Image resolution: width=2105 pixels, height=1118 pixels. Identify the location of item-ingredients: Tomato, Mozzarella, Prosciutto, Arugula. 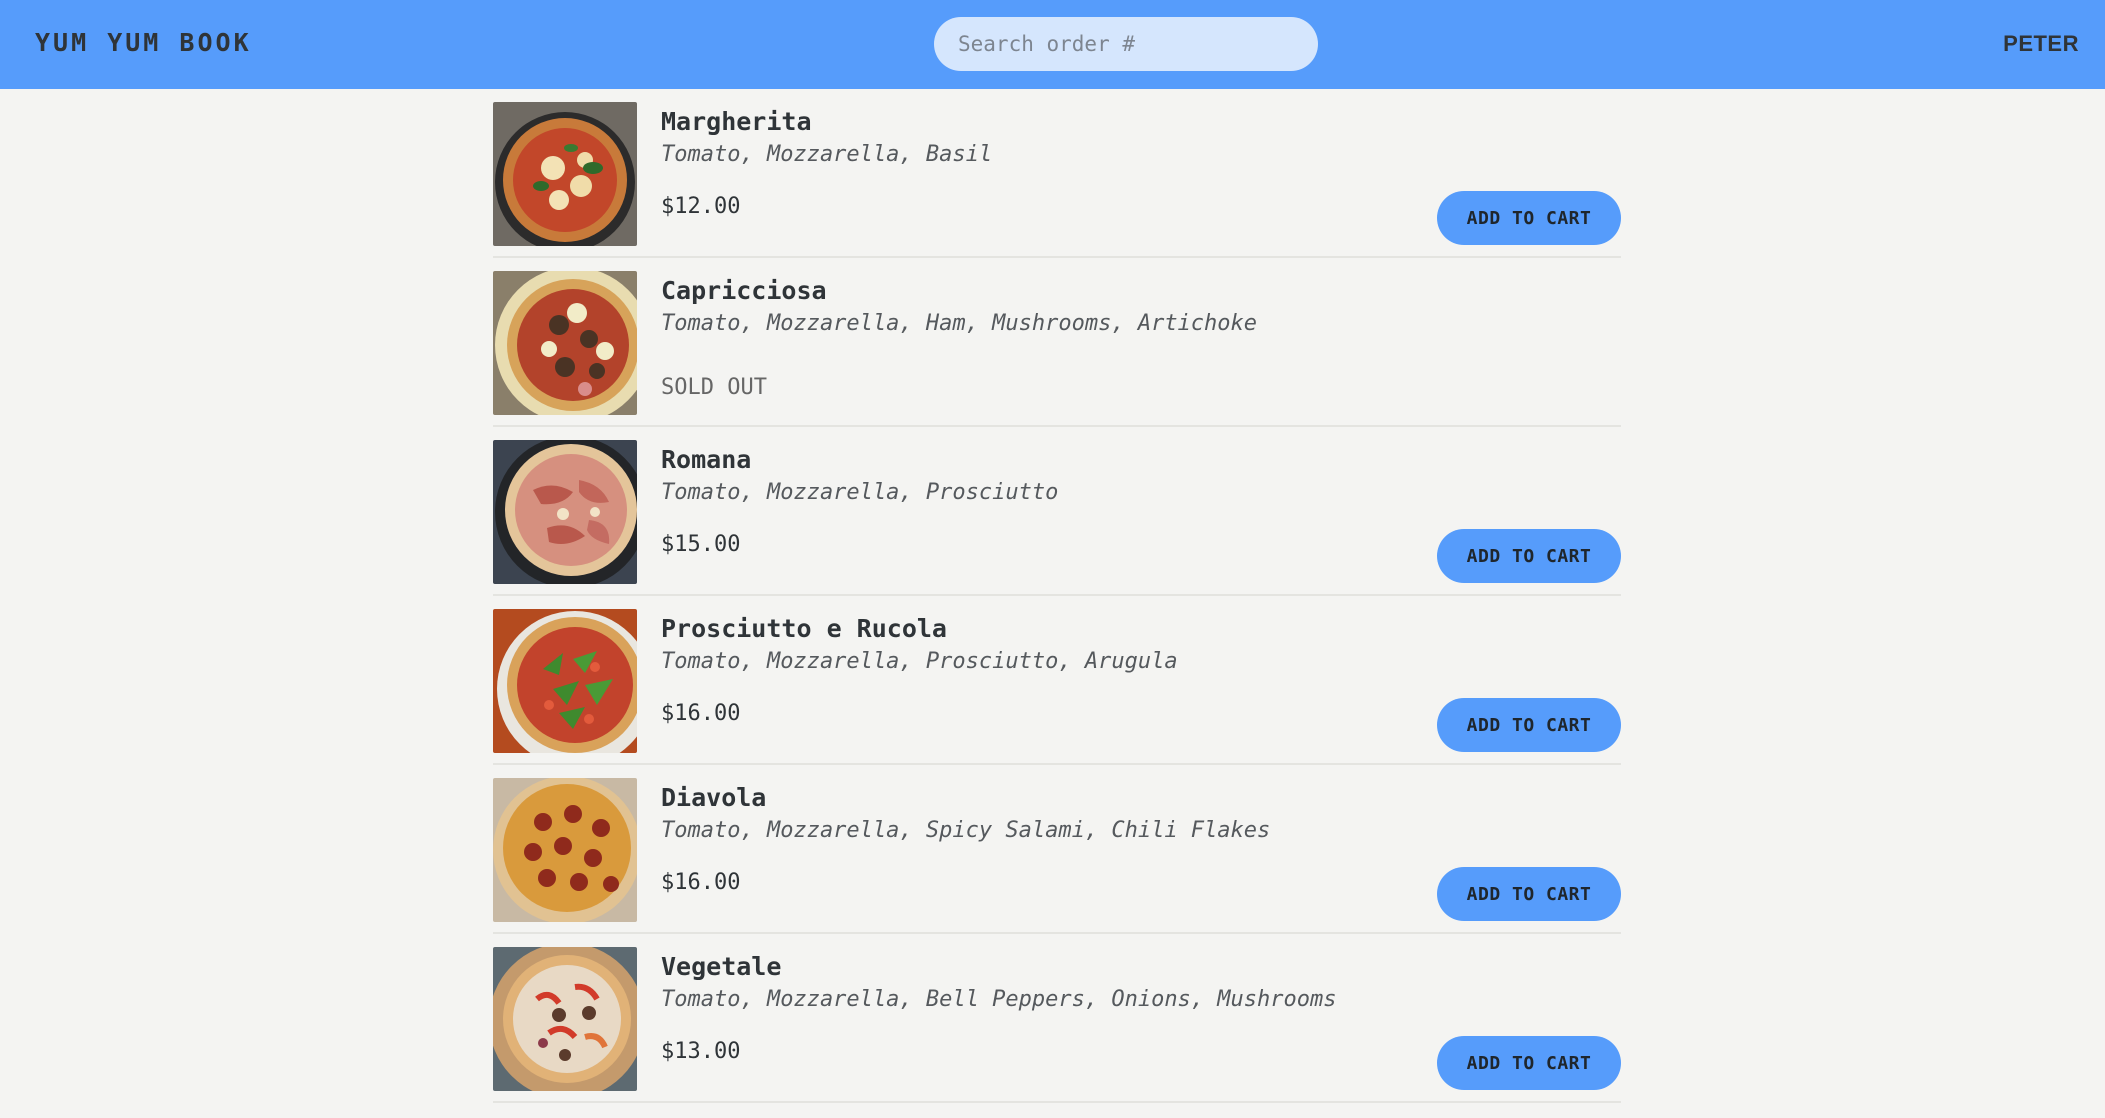
(919, 661).